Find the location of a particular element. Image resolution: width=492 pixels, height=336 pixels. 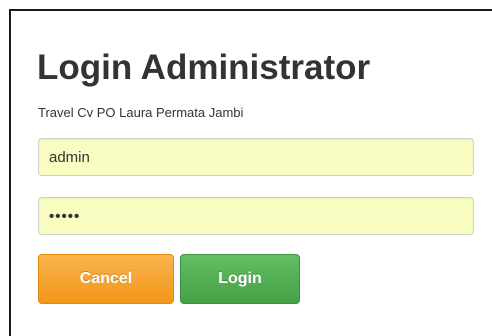

password-input is located at coordinates (256, 216).